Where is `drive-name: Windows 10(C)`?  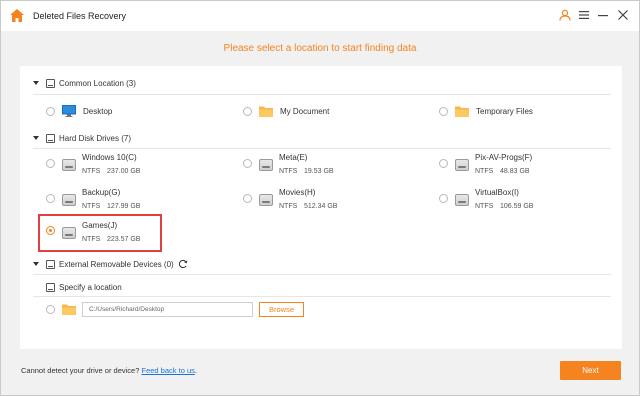
drive-name: Windows 10(C) is located at coordinates (109, 157).